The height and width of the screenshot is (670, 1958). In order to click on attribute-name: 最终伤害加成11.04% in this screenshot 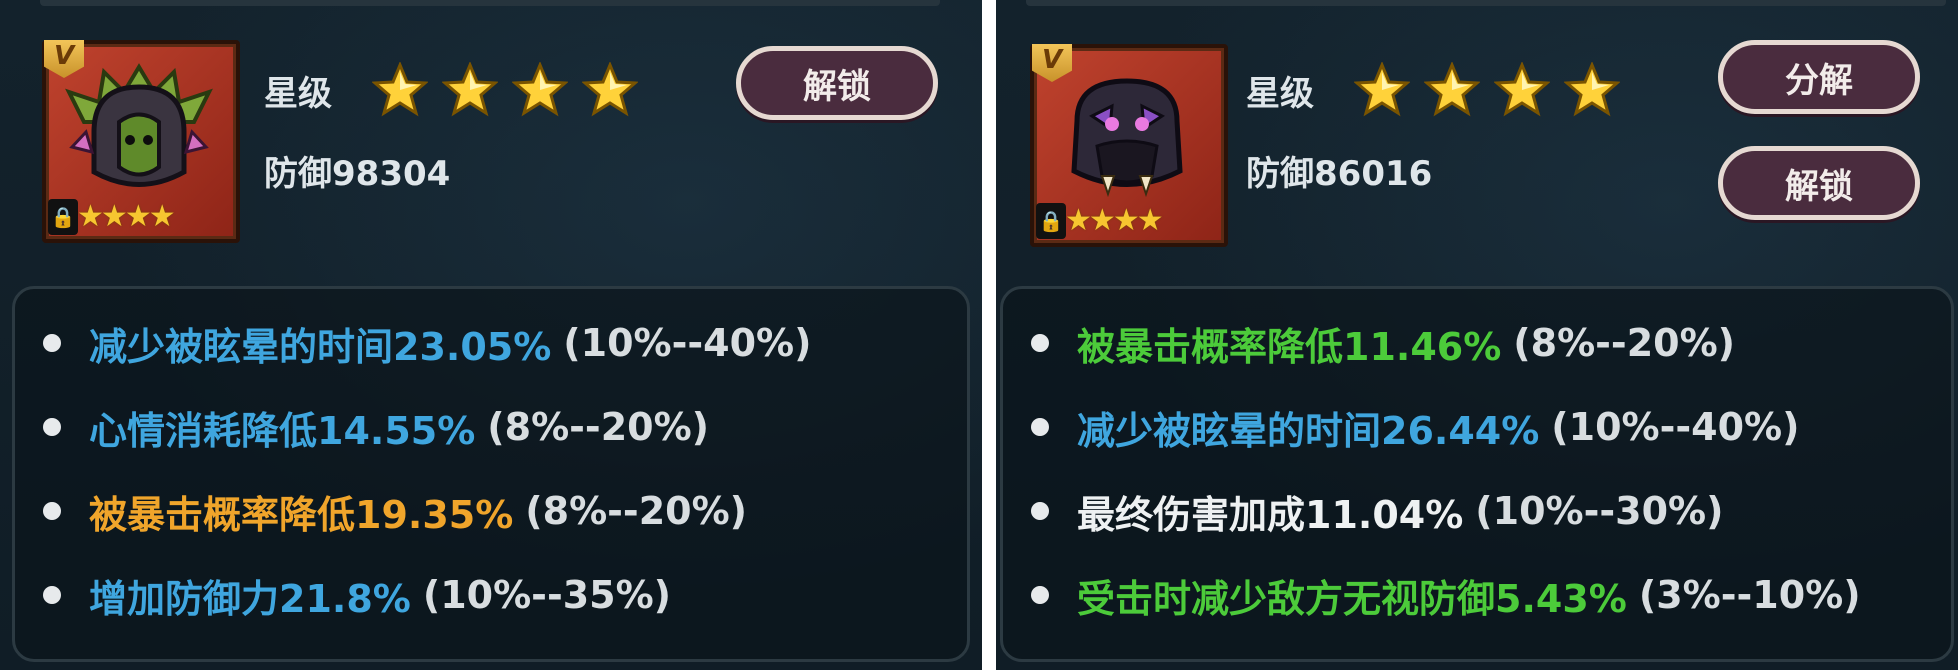, I will do `click(1270, 514)`.